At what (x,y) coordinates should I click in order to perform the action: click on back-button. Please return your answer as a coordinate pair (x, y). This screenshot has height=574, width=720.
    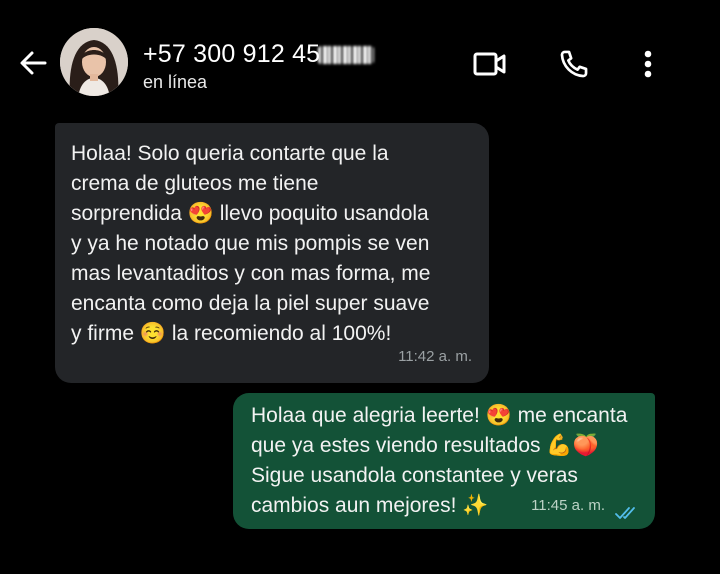
    Looking at the image, I should click on (33, 63).